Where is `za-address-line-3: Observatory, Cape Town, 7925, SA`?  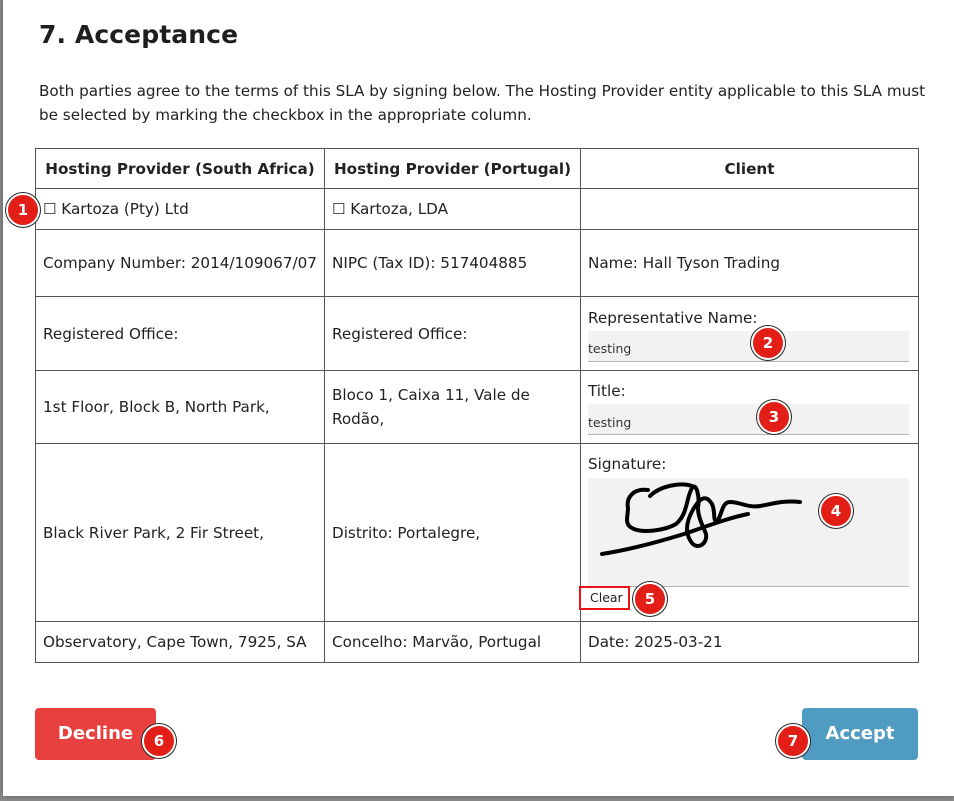 za-address-line-3: Observatory, Cape Town, 7925, SA is located at coordinates (180, 642).